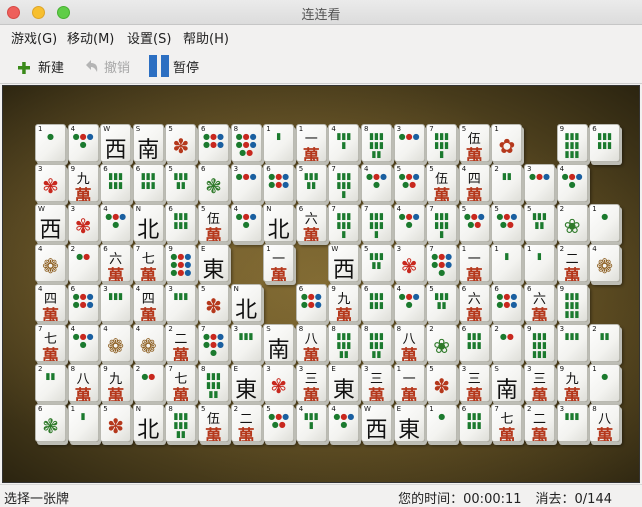 Image resolution: width=642 pixels, height=507 pixels. Describe the element at coordinates (50, 143) in the screenshot. I see `mahjong-tile: 1 ●` at that location.